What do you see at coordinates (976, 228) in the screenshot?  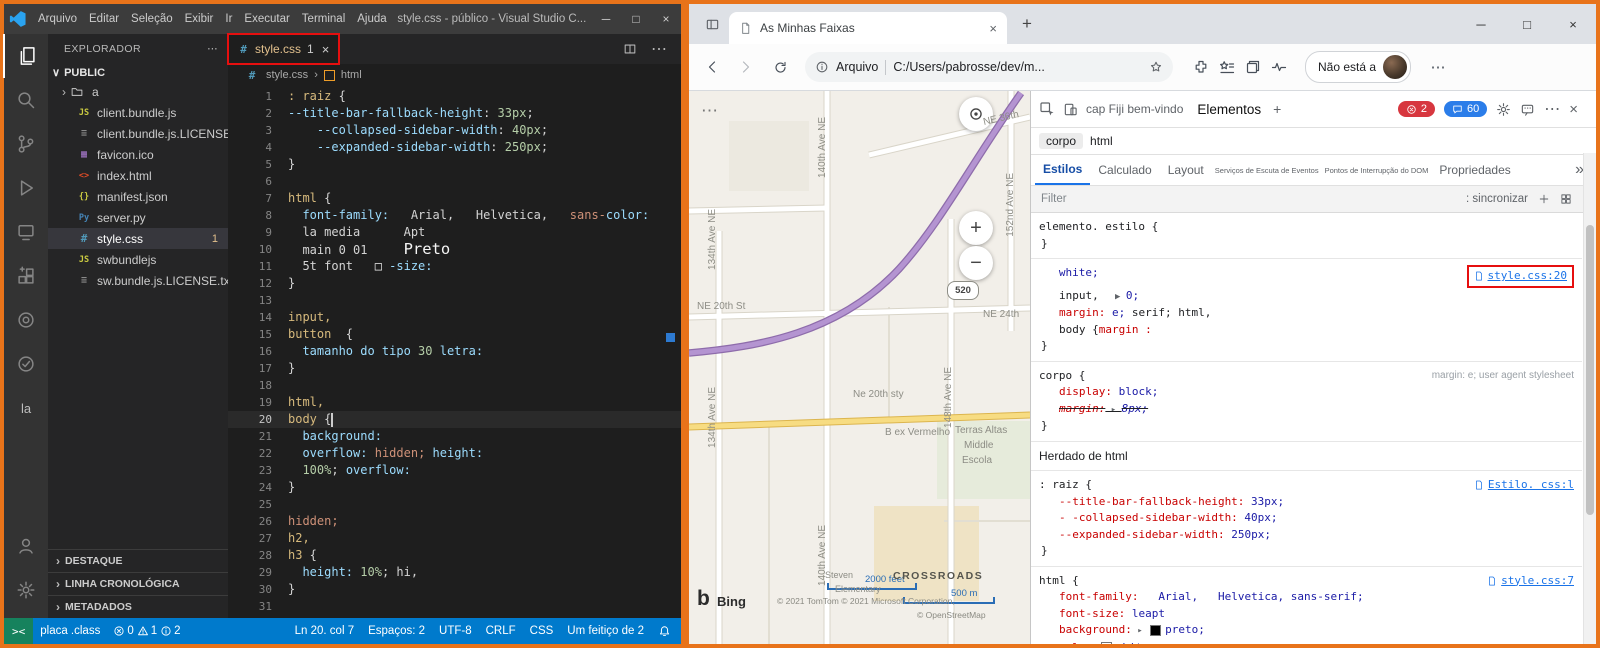 I see `zoom-in-button: +` at bounding box center [976, 228].